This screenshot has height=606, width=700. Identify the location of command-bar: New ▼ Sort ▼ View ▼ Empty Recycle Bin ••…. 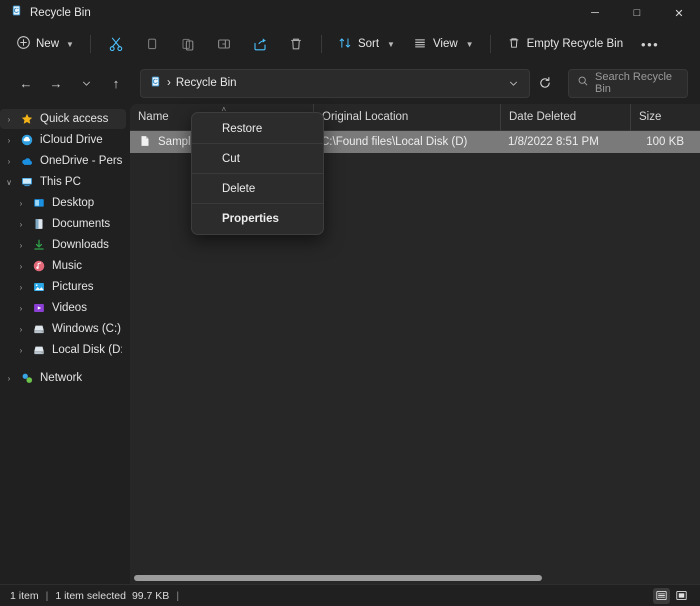
(350, 44).